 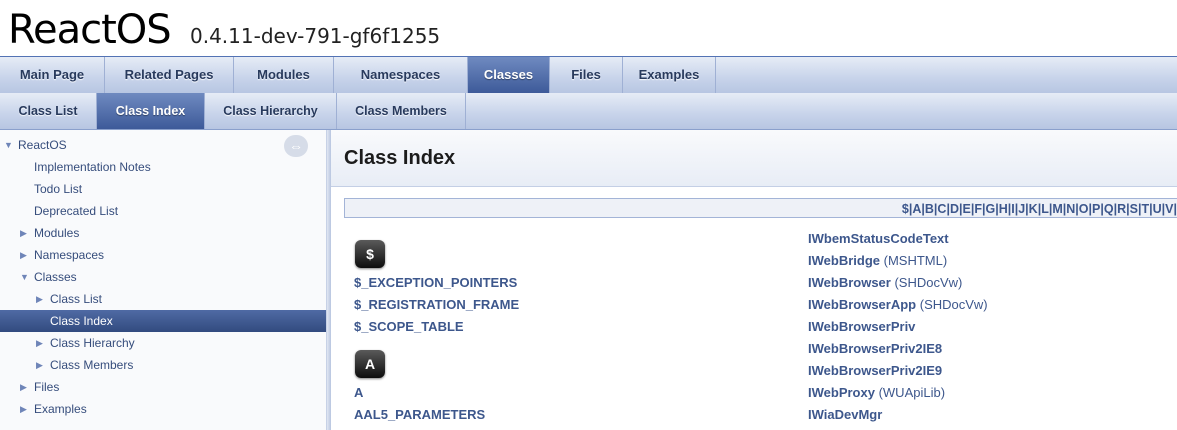 What do you see at coordinates (436, 304) in the screenshot?
I see `class-link: $_REGISTRATION_FRAME` at bounding box center [436, 304].